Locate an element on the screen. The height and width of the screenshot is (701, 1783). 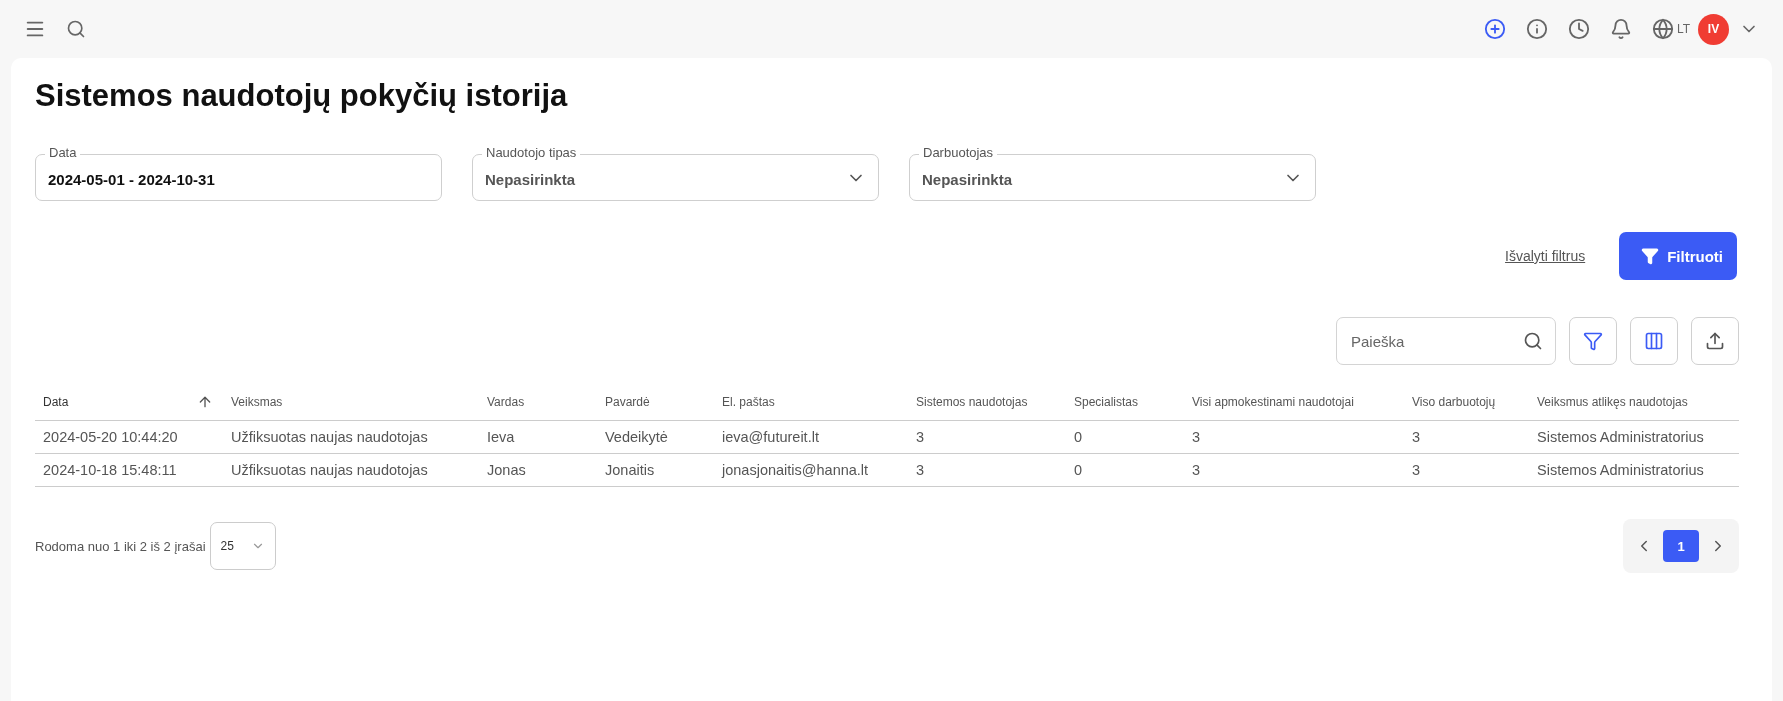
field-value: 2024-05-01 - 2024-10-31 is located at coordinates (131, 179).